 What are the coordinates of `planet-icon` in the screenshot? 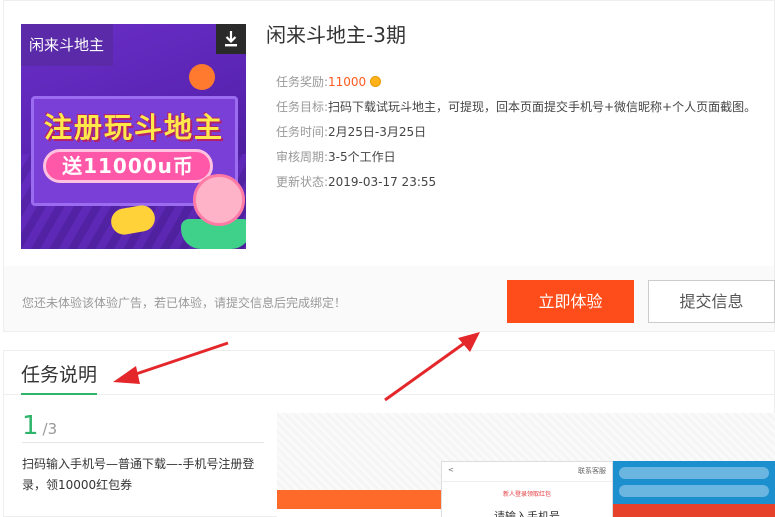 It's located at (202, 77).